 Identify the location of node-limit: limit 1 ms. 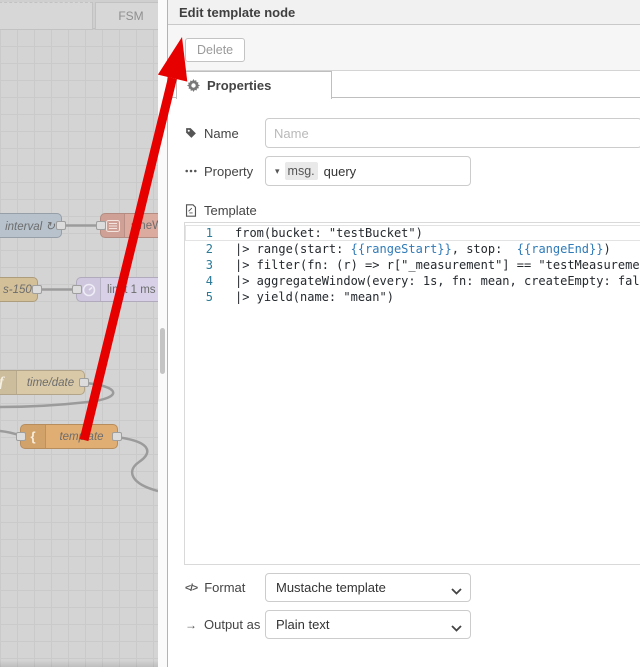
(115, 289).